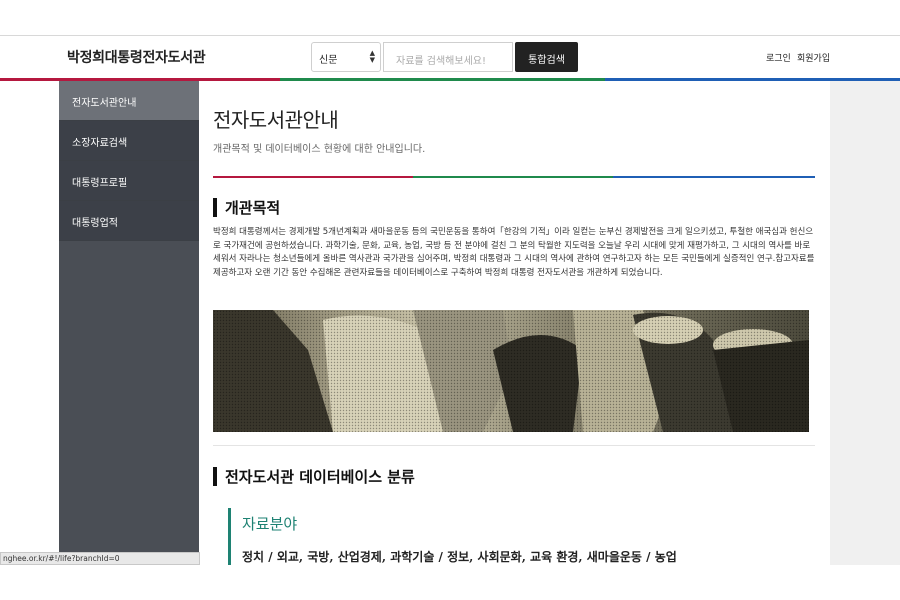  Describe the element at coordinates (129, 340) in the screenshot. I see `sidebar: 전자도서관안내 소장자료검색 대통령프로필 대통령업적` at that location.